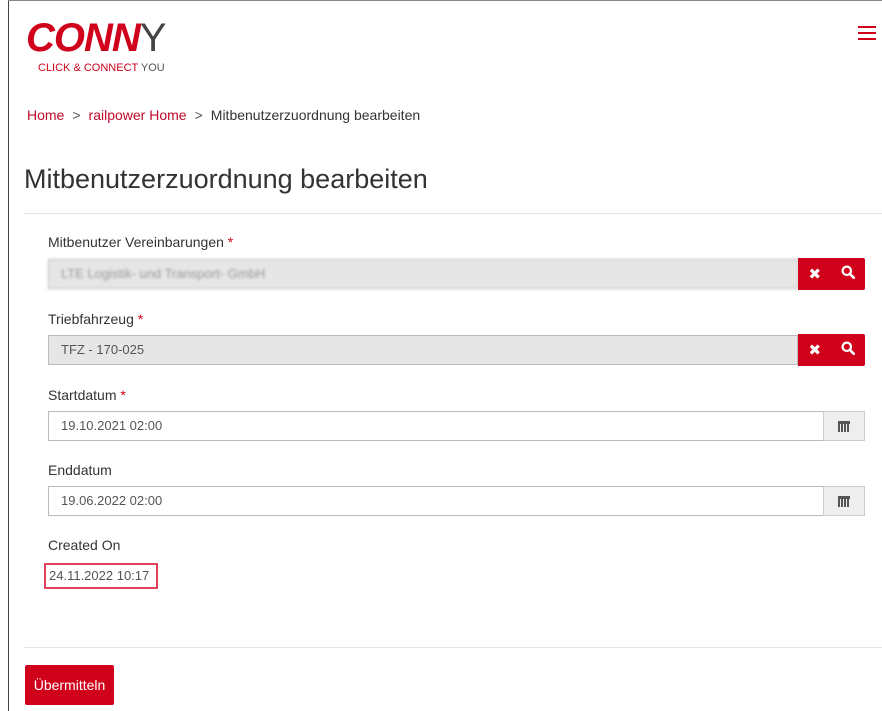  I want to click on breadcrumb-home-link: Home, so click(45, 115).